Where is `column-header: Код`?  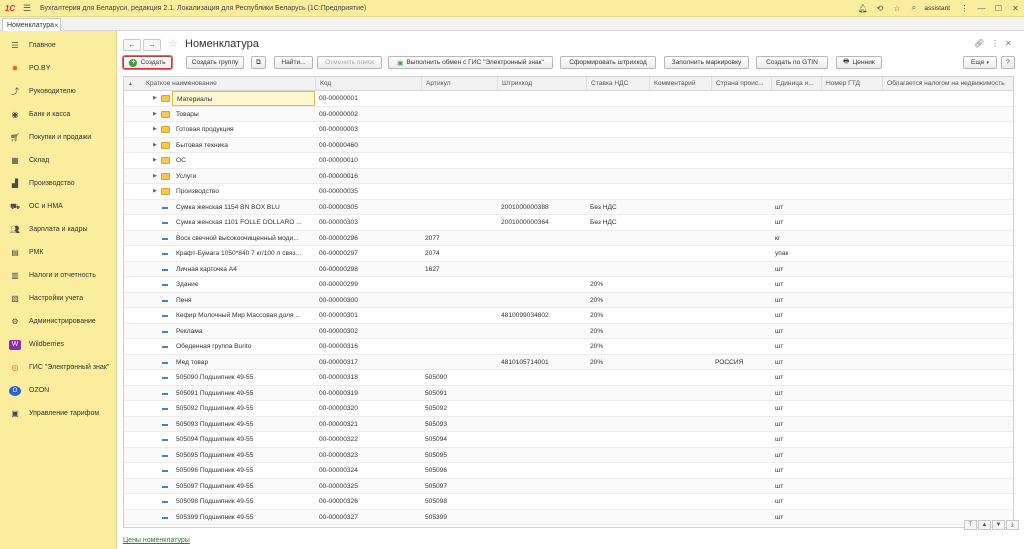
column-header: Код is located at coordinates (368, 84).